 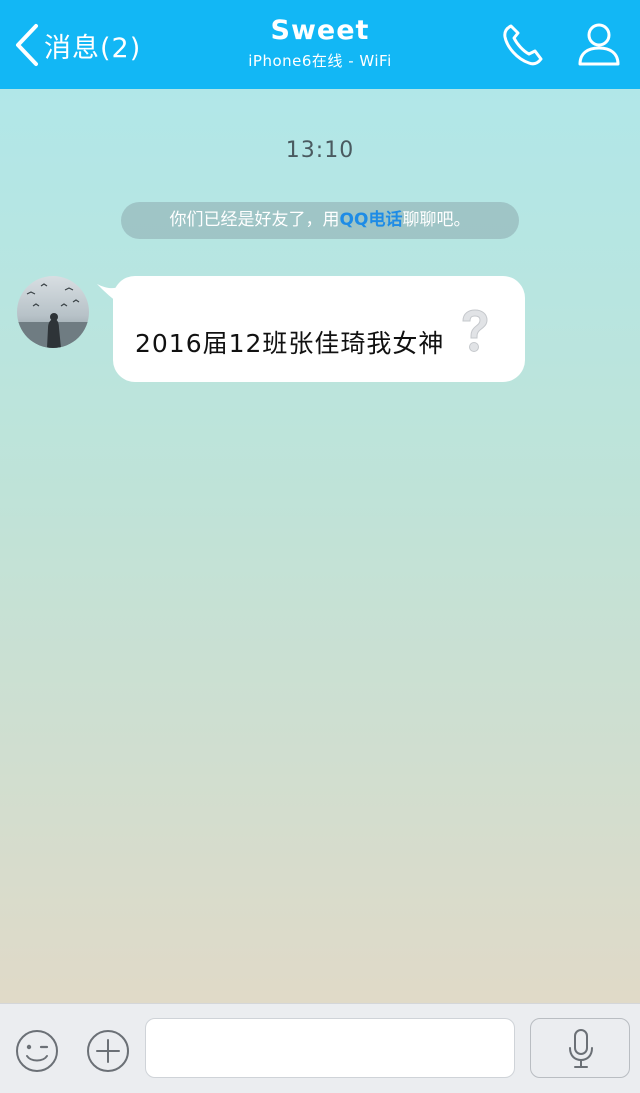 What do you see at coordinates (522, 45) in the screenshot?
I see `phone-icon` at bounding box center [522, 45].